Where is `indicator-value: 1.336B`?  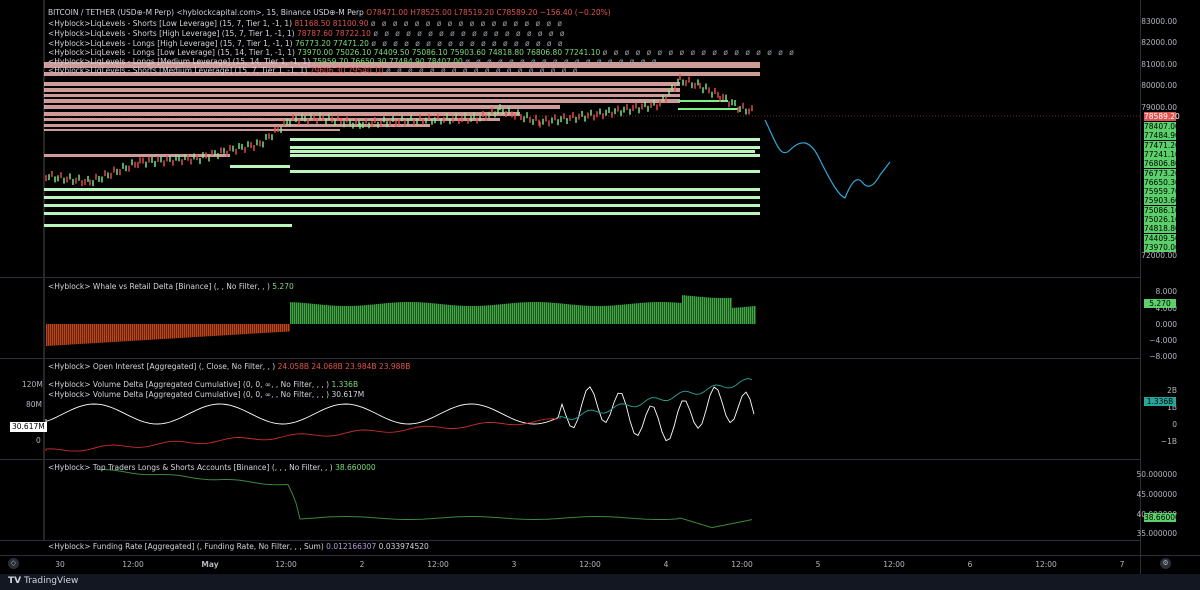 indicator-value: 1.336B is located at coordinates (345, 384).